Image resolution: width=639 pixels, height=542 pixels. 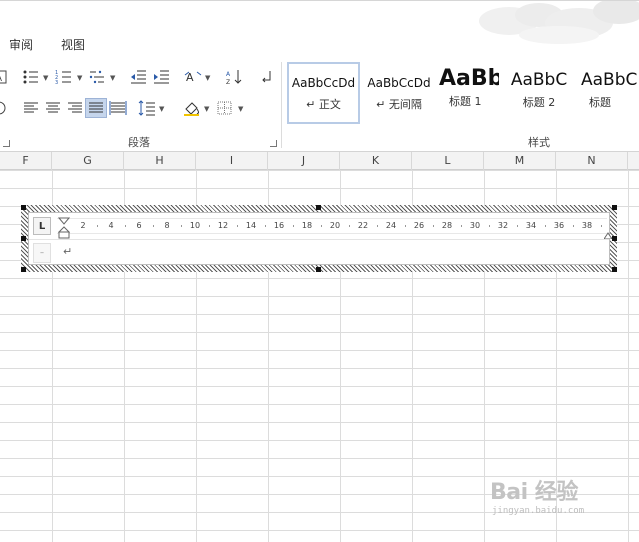 What do you see at coordinates (234, 77) in the screenshot?
I see `sort-icon: AZ` at bounding box center [234, 77].